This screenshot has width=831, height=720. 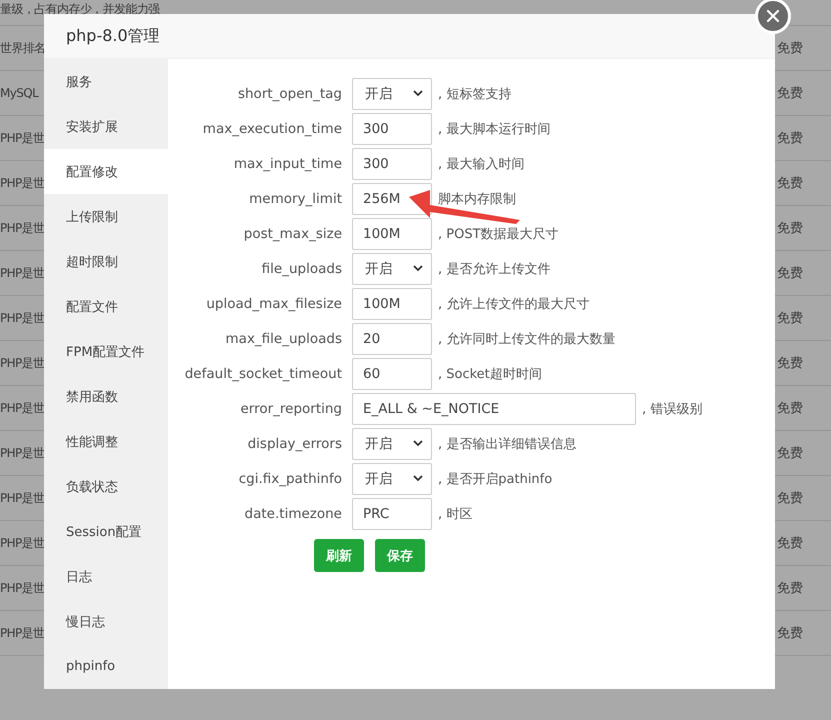 What do you see at coordinates (295, 198) in the screenshot?
I see `setting-label: memory_limit` at bounding box center [295, 198].